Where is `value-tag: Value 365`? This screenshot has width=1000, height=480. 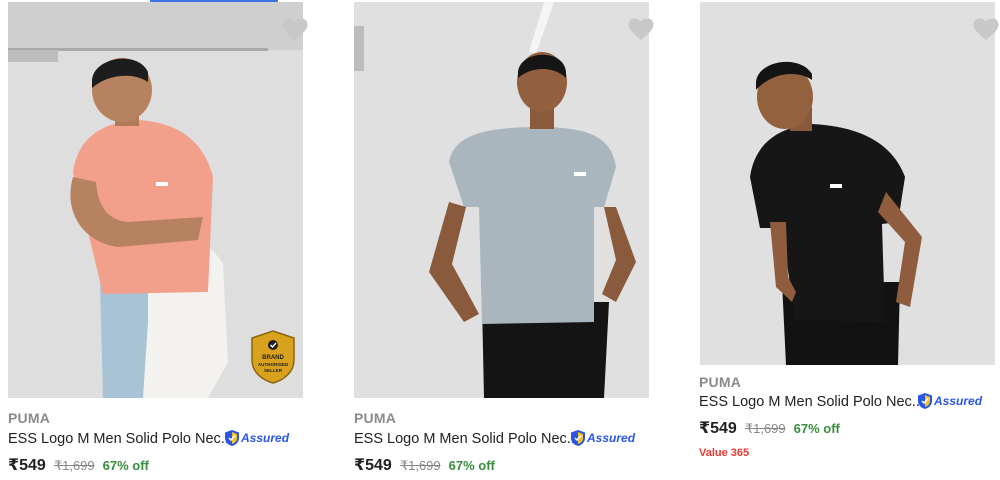
value-tag: Value 365 is located at coordinates (724, 453).